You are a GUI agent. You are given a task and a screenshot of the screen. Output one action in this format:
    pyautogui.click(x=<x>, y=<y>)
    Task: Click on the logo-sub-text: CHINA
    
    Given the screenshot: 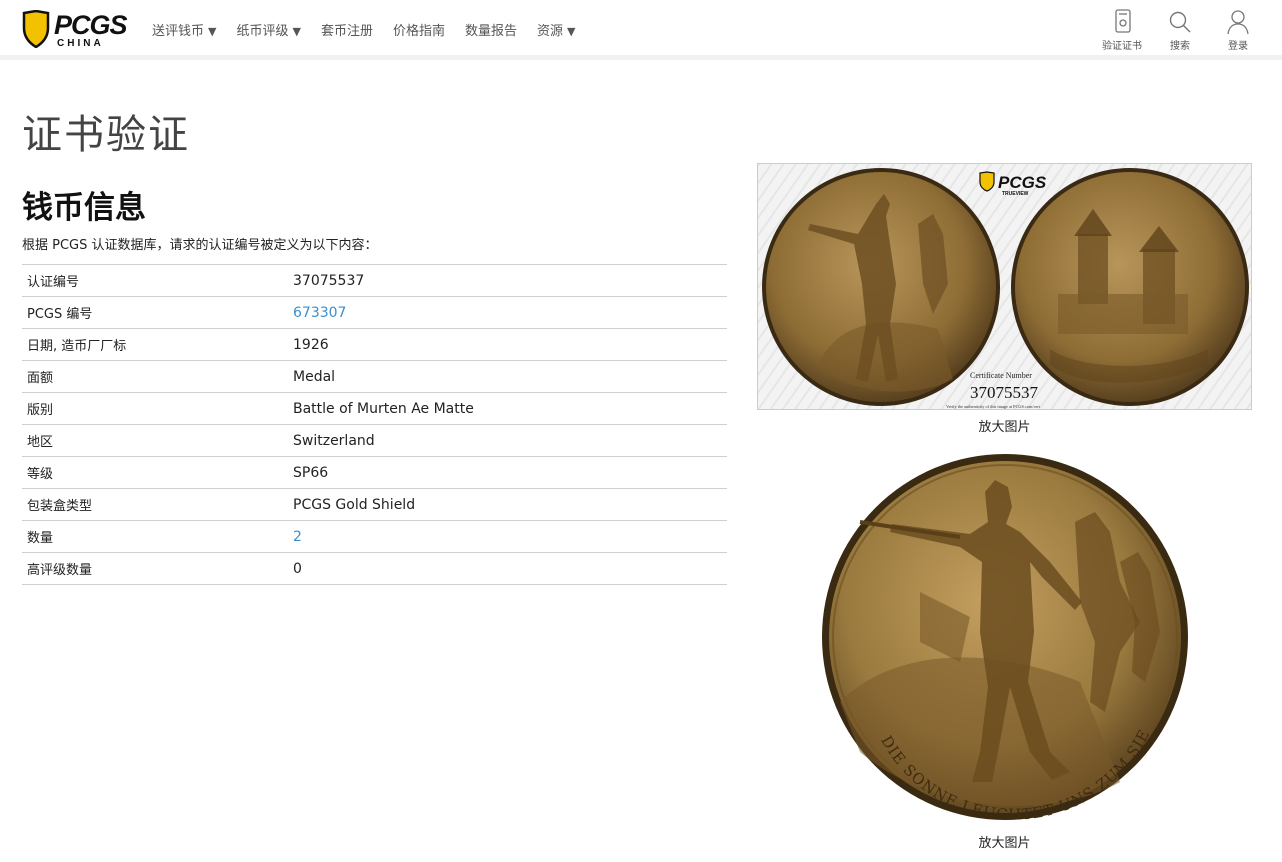 What is the action you would take?
    pyautogui.click(x=80, y=43)
    